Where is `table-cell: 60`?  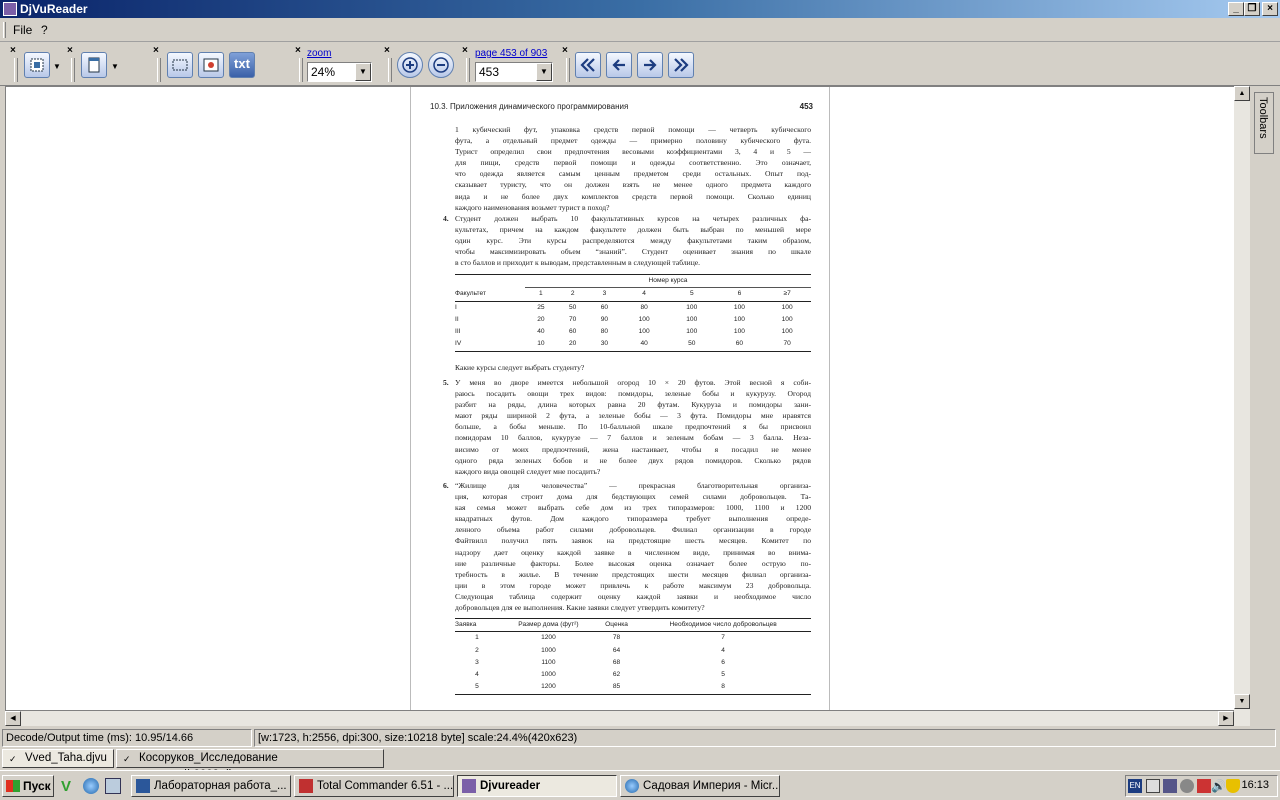
table-cell: 60 is located at coordinates (604, 307).